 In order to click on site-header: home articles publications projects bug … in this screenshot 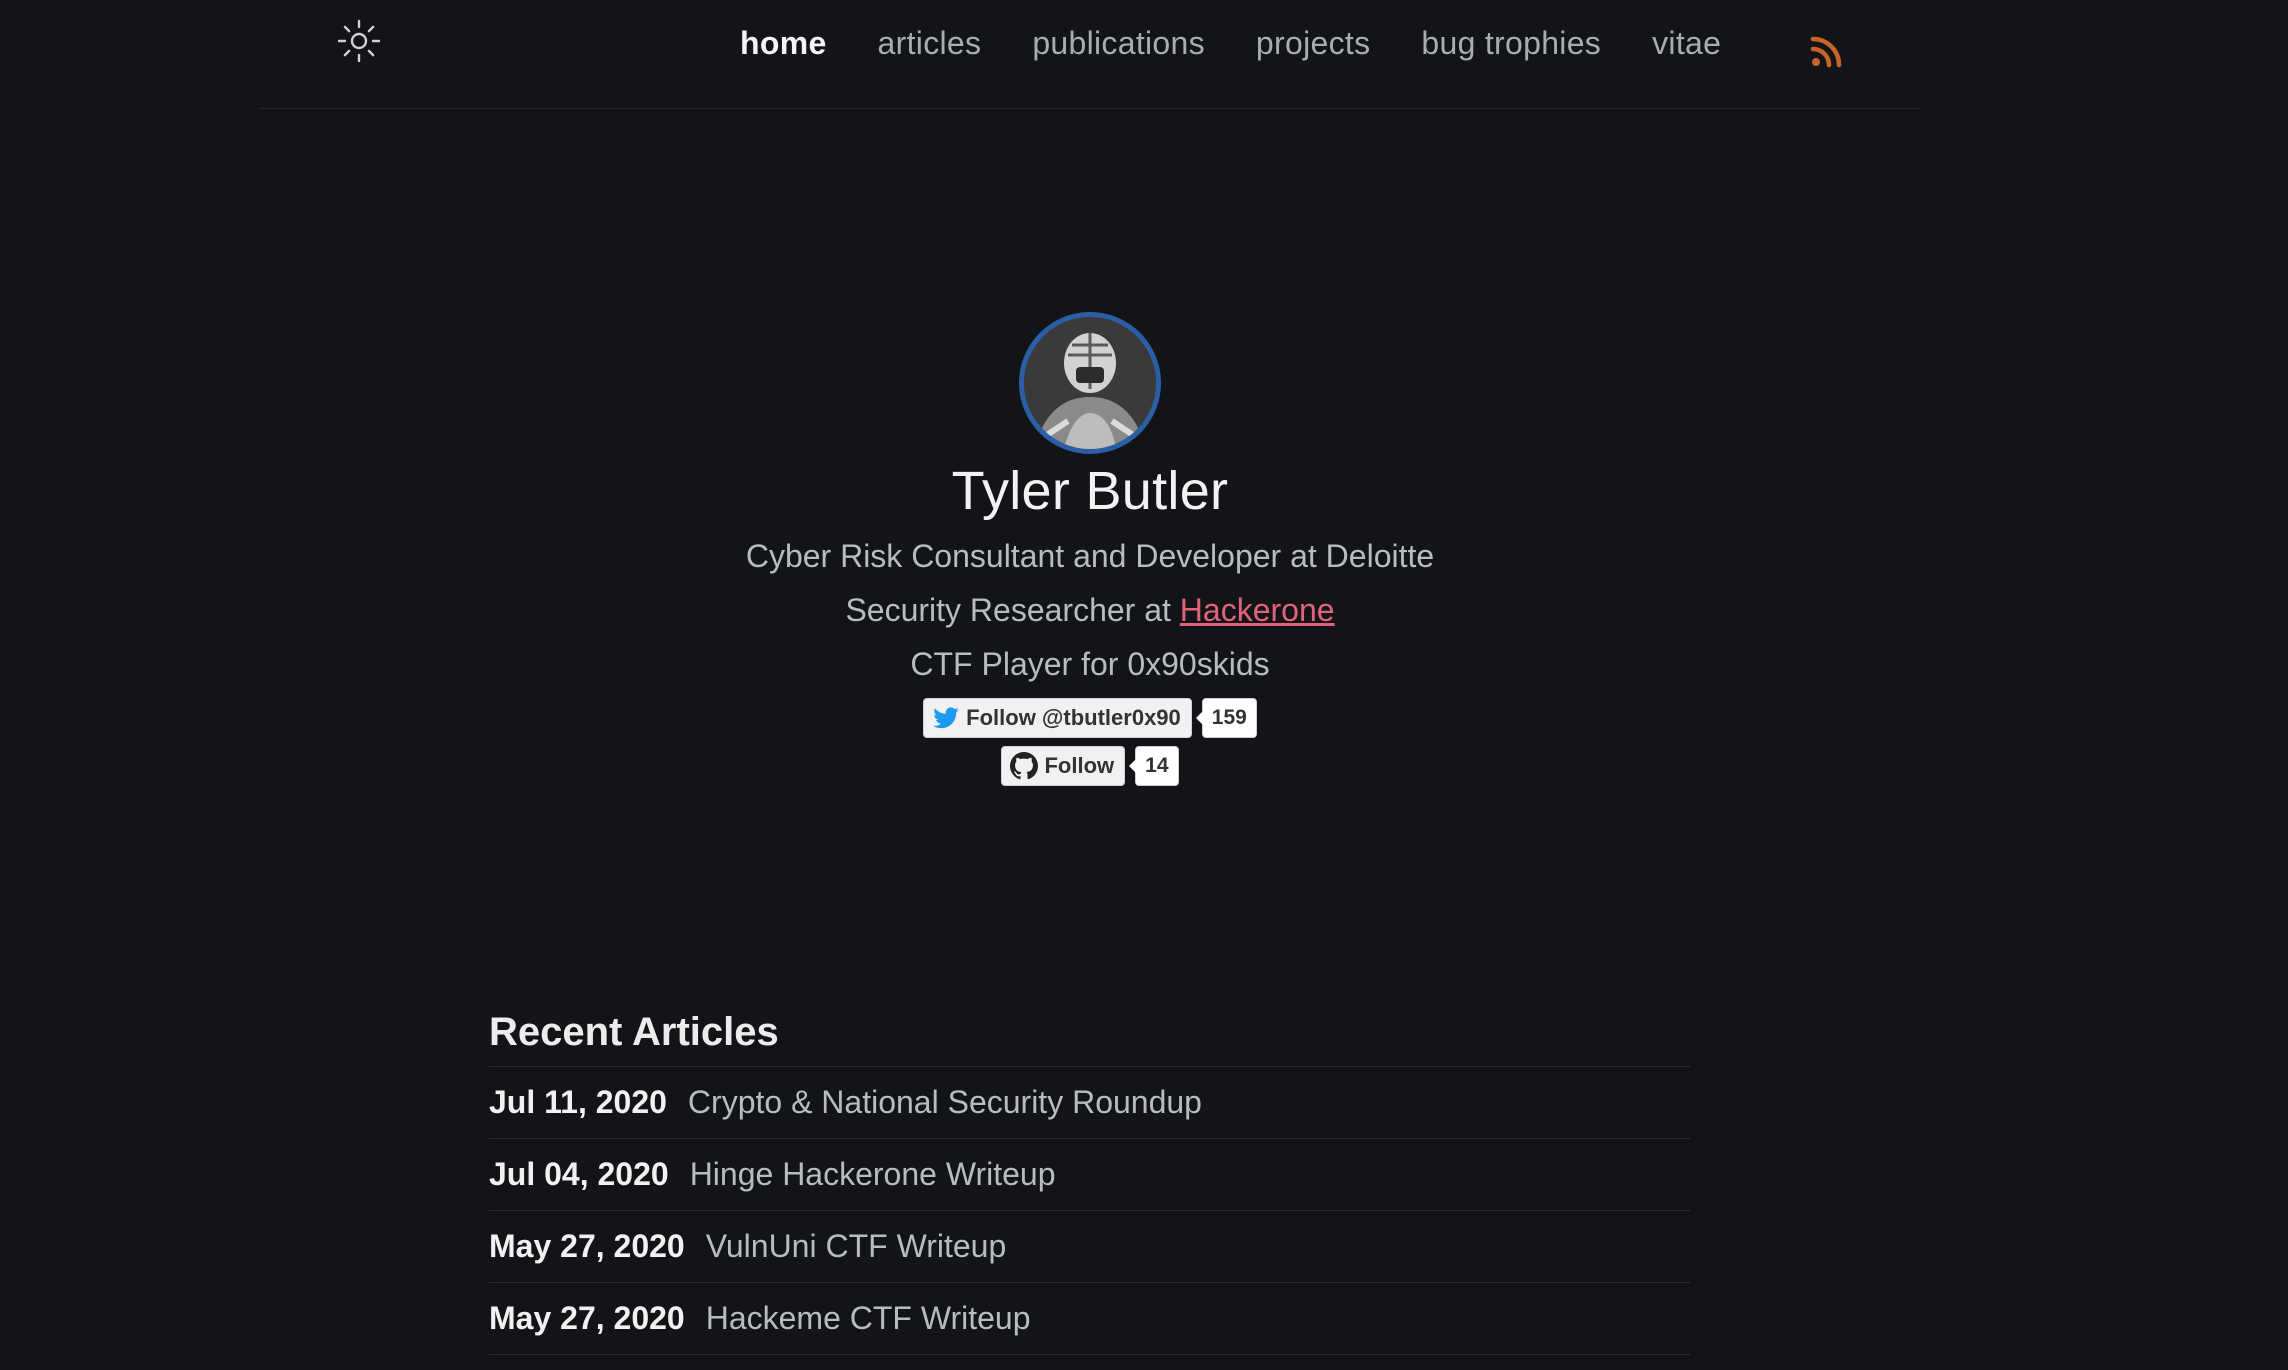, I will do `click(1090, 54)`.